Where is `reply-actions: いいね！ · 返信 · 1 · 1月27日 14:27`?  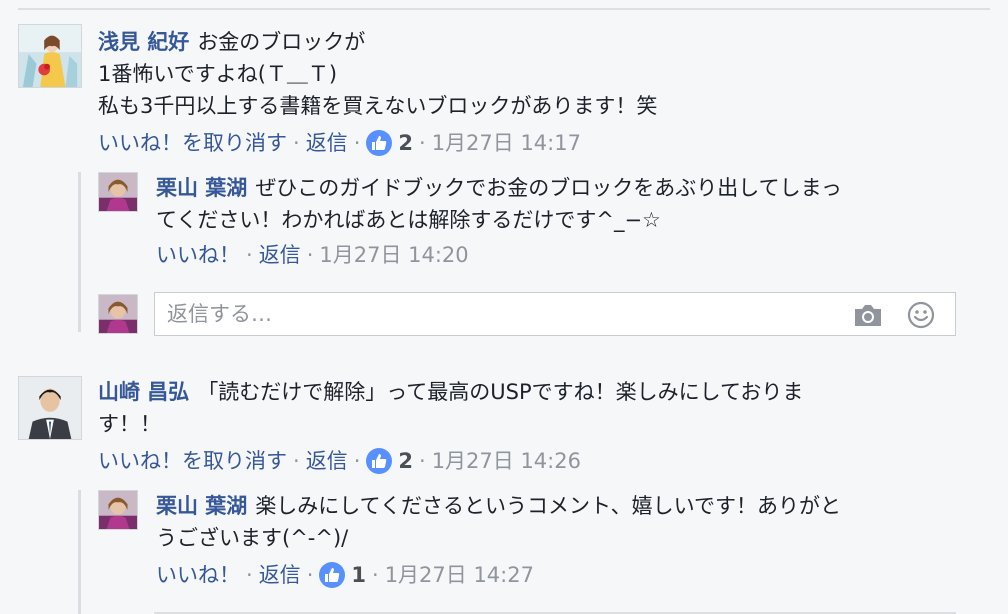 reply-actions: いいね！ · 返信 · 1 · 1月27日 14:27 is located at coordinates (345, 575).